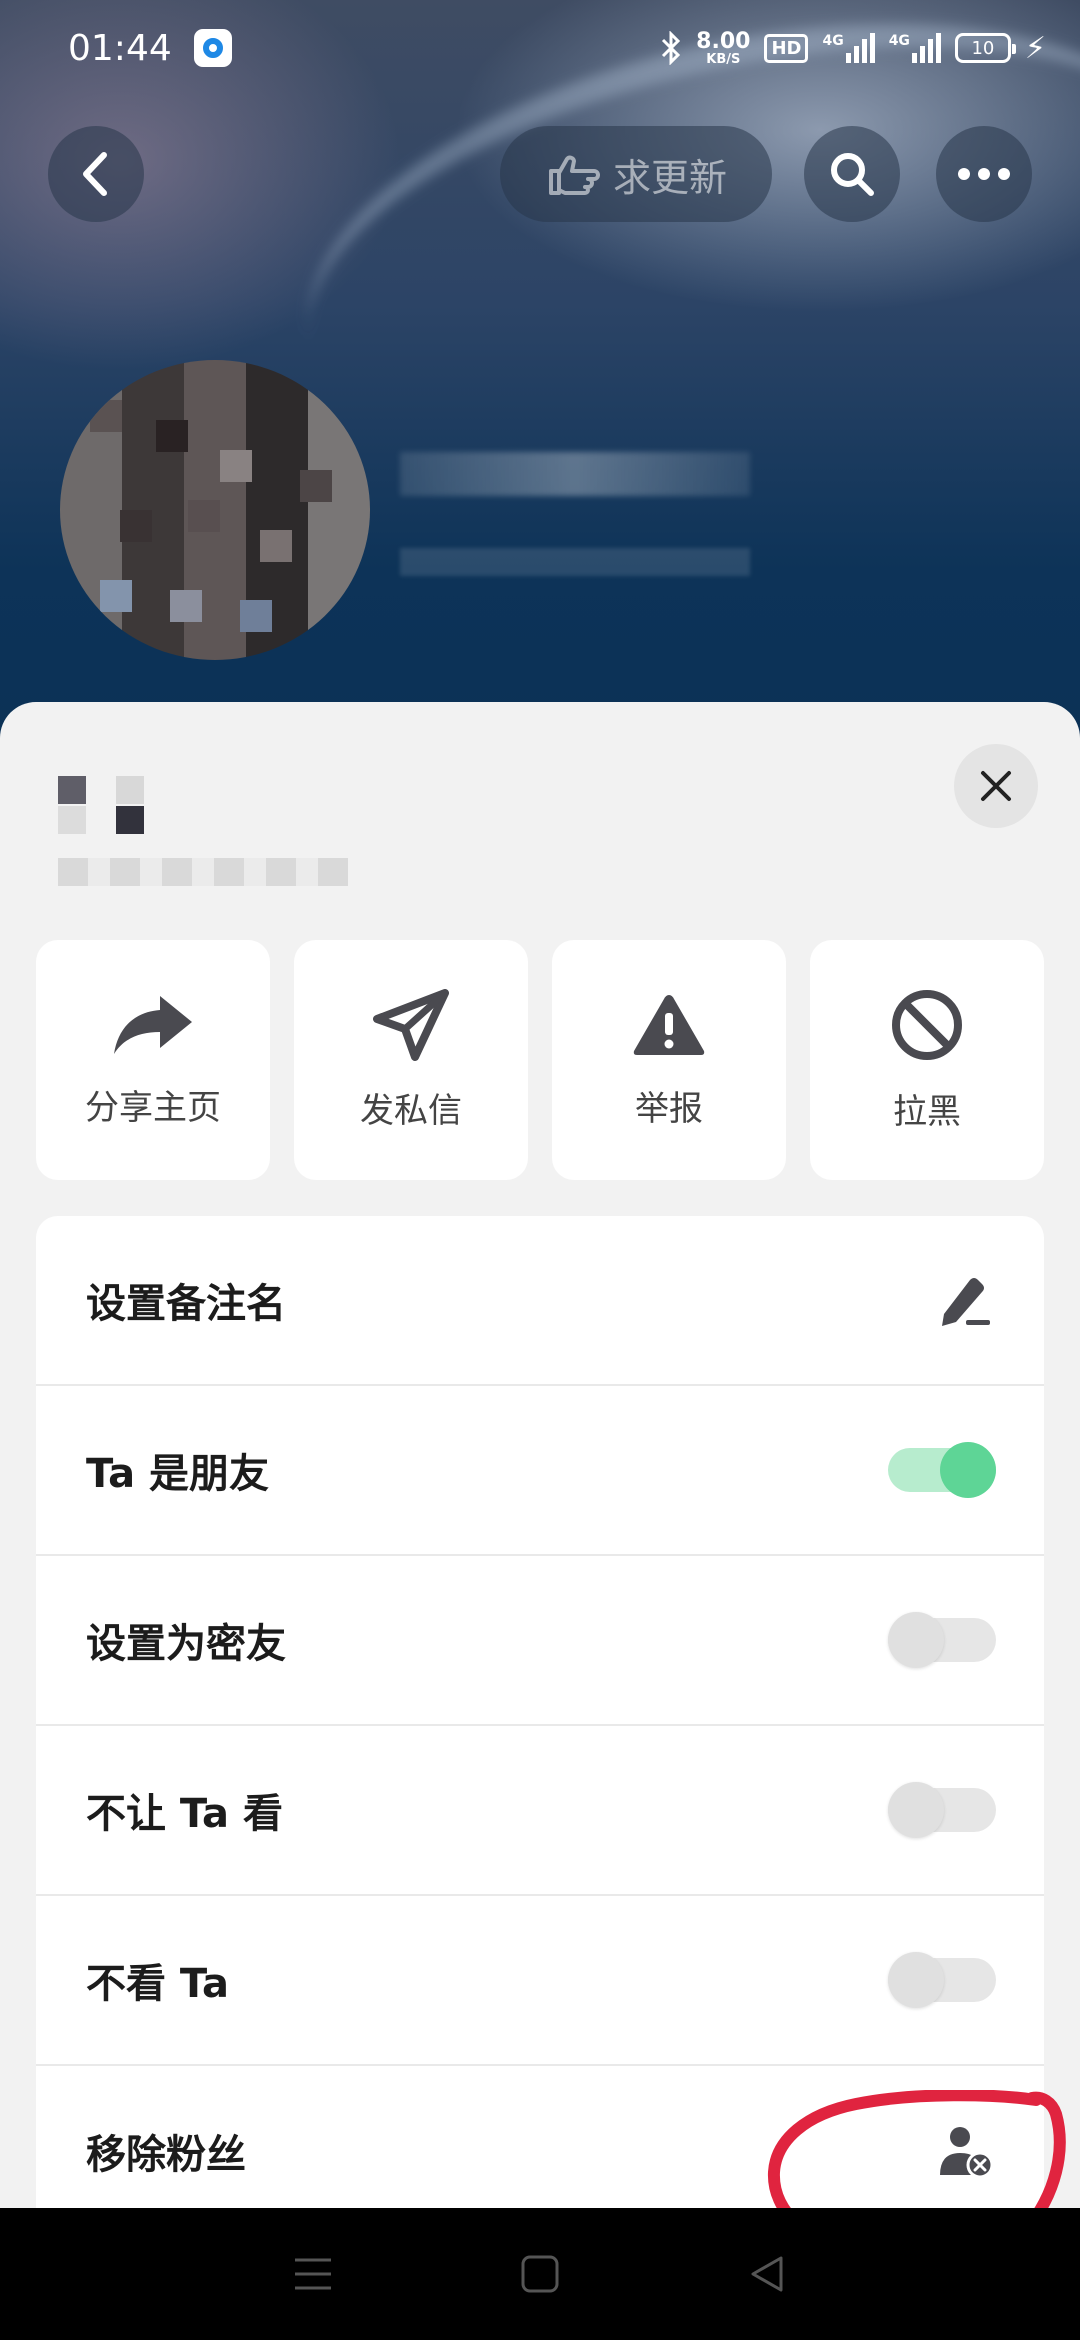  I want to click on pointing-hand-icon, so click(574, 175).